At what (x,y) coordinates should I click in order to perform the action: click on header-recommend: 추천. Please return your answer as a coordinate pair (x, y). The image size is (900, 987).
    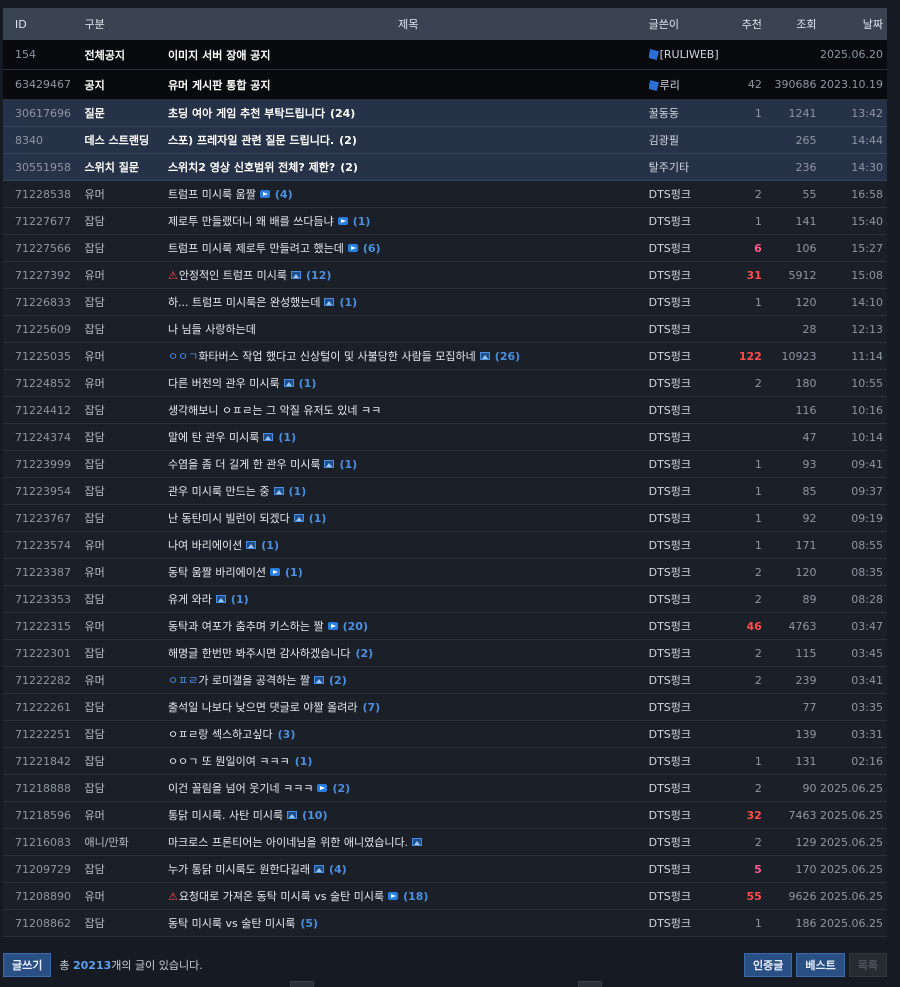
    Looking at the image, I should click on (747, 24).